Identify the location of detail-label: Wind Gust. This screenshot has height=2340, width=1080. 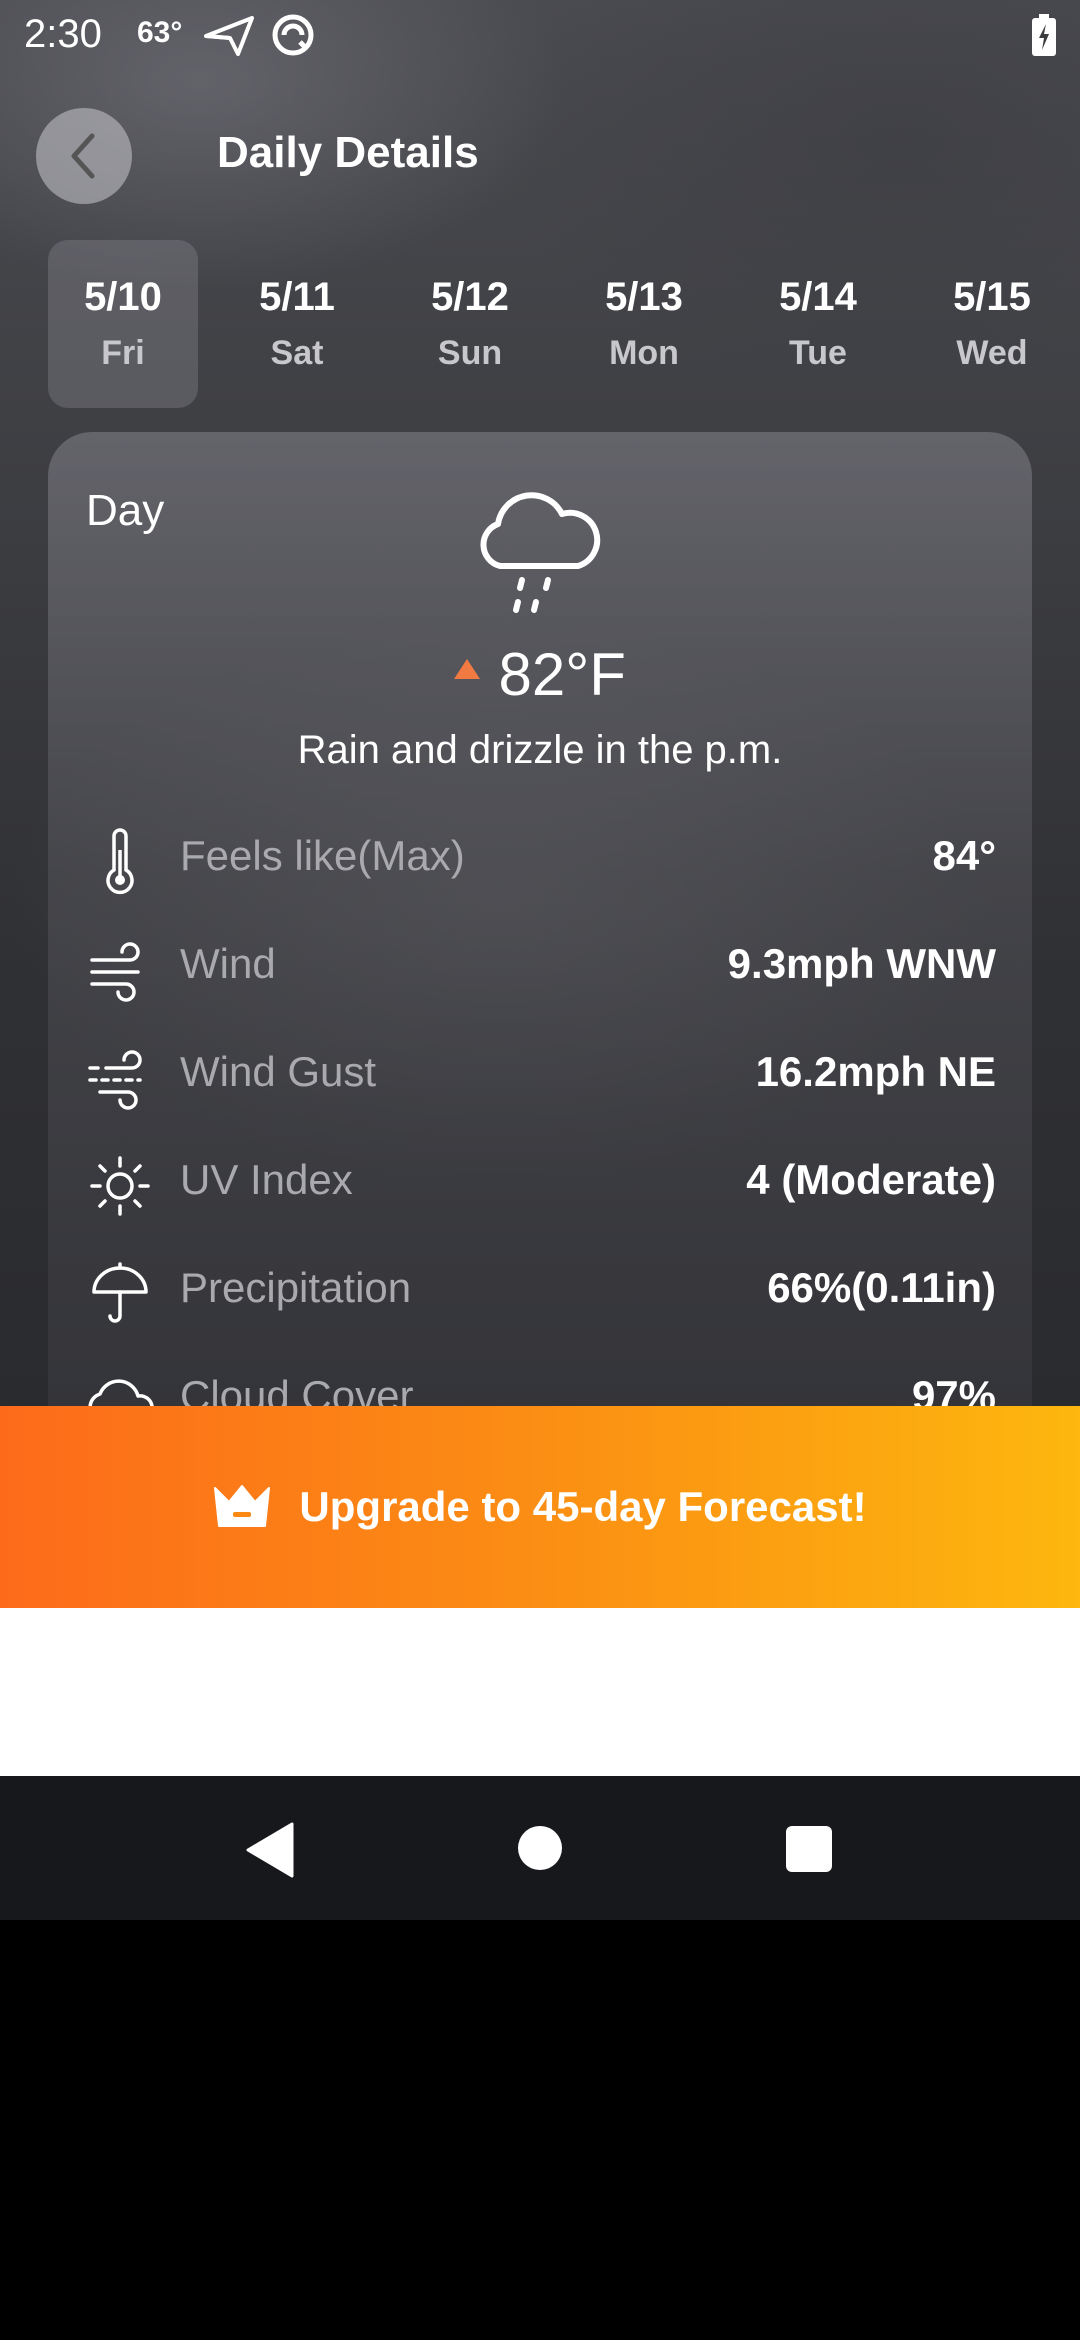
(278, 1071).